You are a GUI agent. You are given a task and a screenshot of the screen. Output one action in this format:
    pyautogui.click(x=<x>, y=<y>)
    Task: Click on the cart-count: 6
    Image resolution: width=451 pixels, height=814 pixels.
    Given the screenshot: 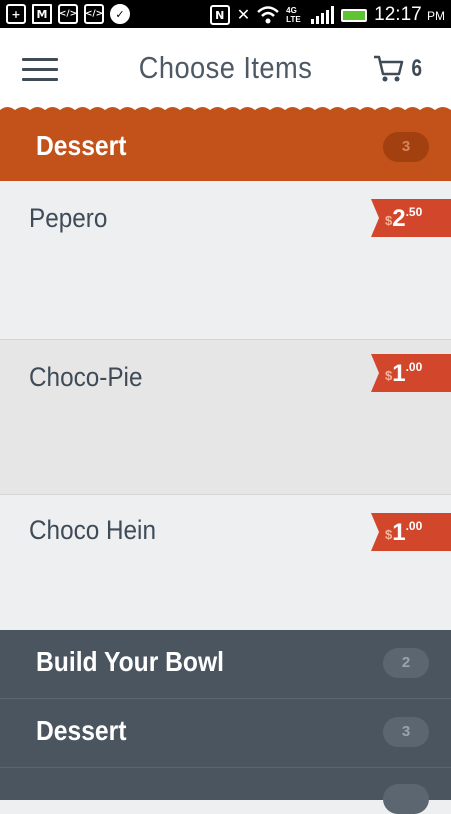 What is the action you would take?
    pyautogui.click(x=416, y=68)
    